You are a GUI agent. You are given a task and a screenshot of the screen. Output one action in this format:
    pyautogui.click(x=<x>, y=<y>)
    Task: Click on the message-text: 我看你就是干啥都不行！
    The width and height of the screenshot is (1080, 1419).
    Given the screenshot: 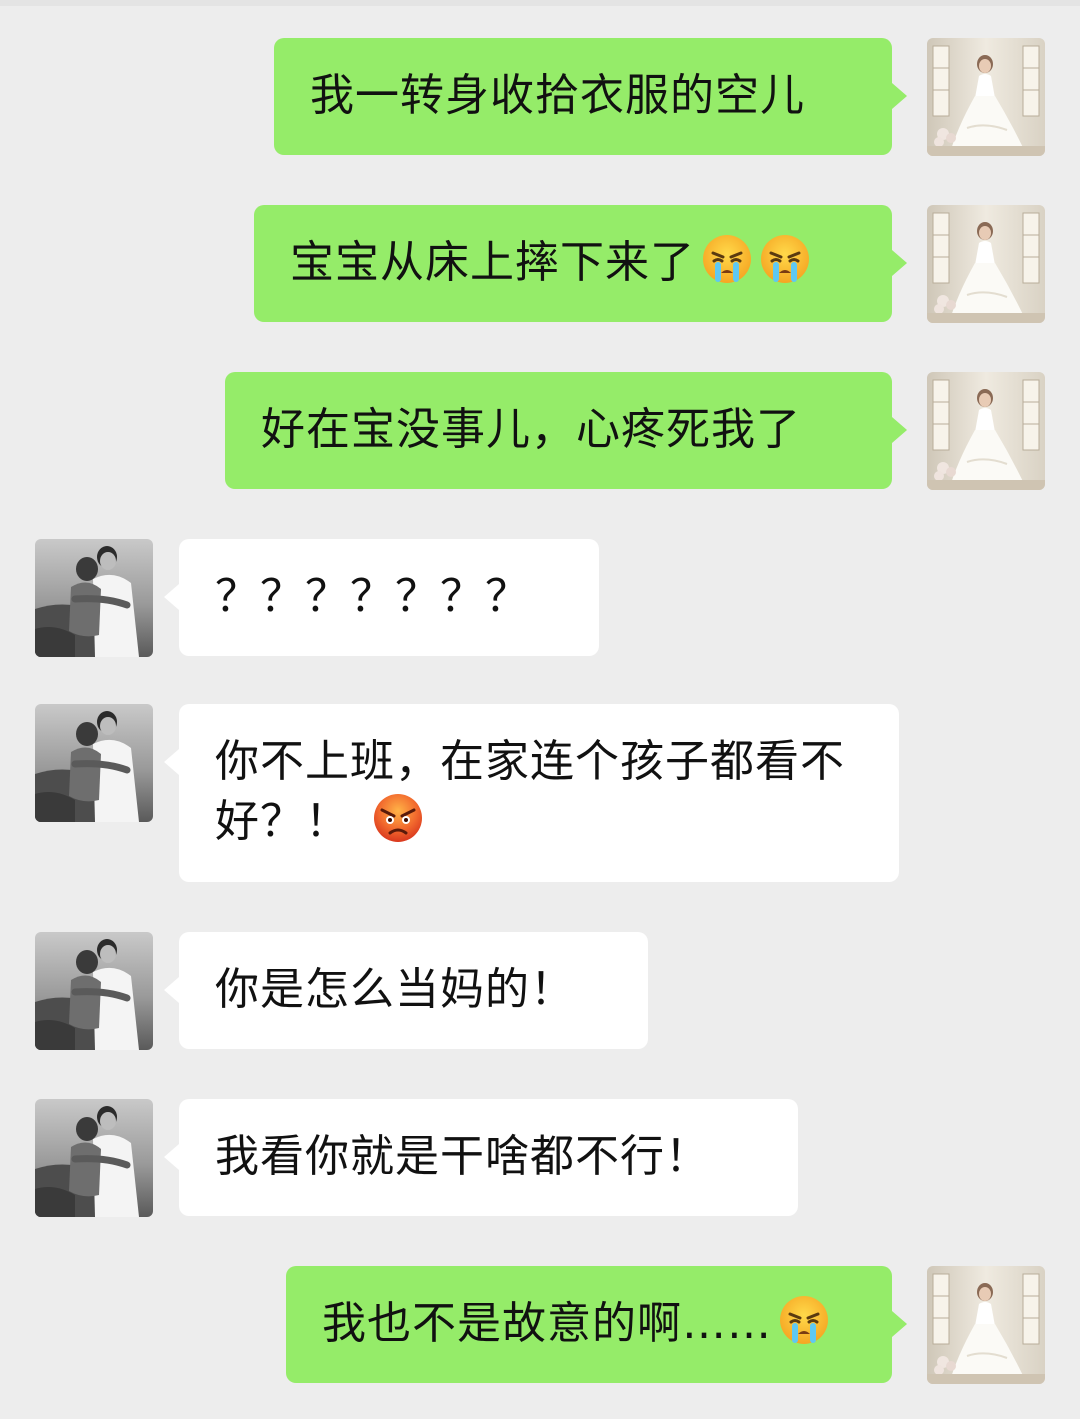 What is the action you would take?
    pyautogui.click(x=462, y=1156)
    